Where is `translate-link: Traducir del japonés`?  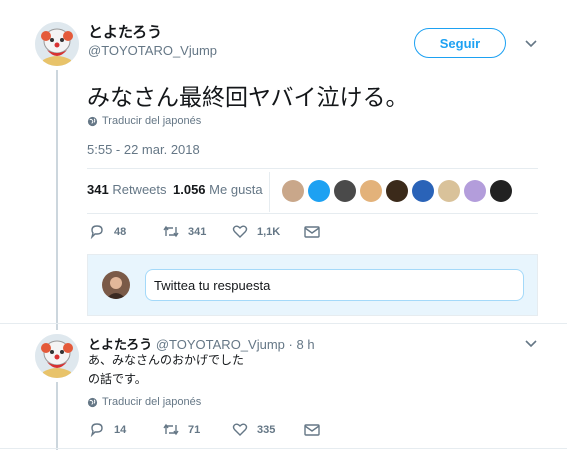 translate-link: Traducir del japonés is located at coordinates (144, 121).